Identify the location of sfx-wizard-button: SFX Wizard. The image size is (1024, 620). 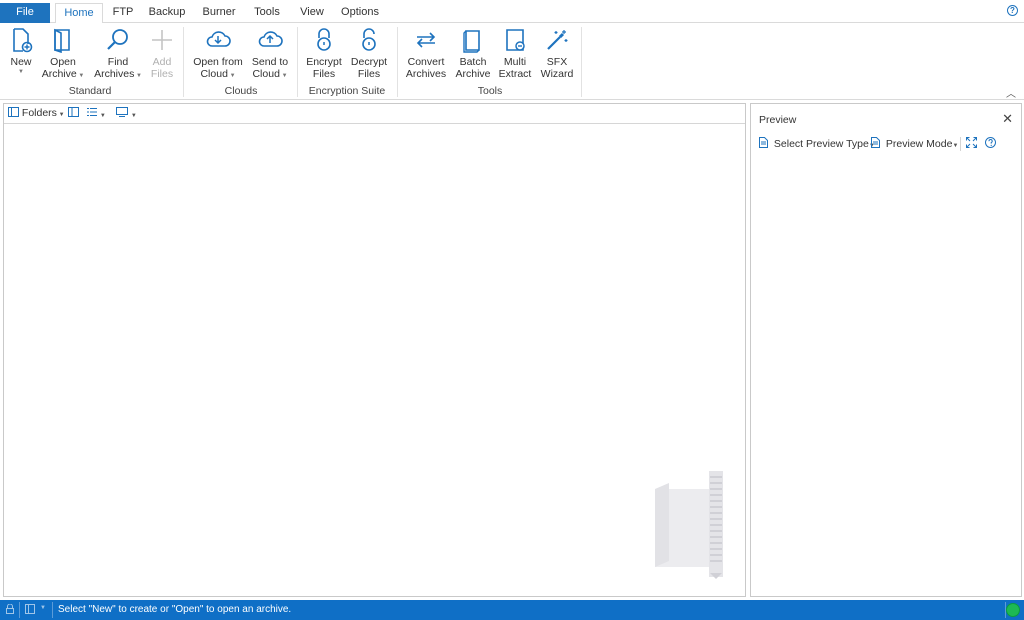
(557, 53).